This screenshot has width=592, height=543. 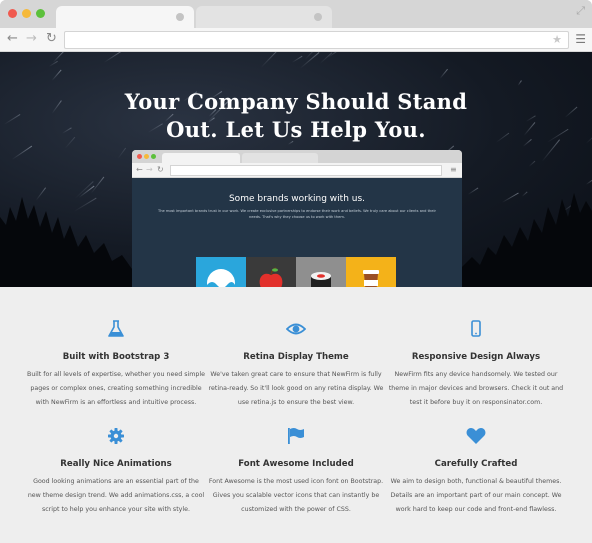 What do you see at coordinates (146, 156) in the screenshot?
I see `mockup-minimize-dot` at bounding box center [146, 156].